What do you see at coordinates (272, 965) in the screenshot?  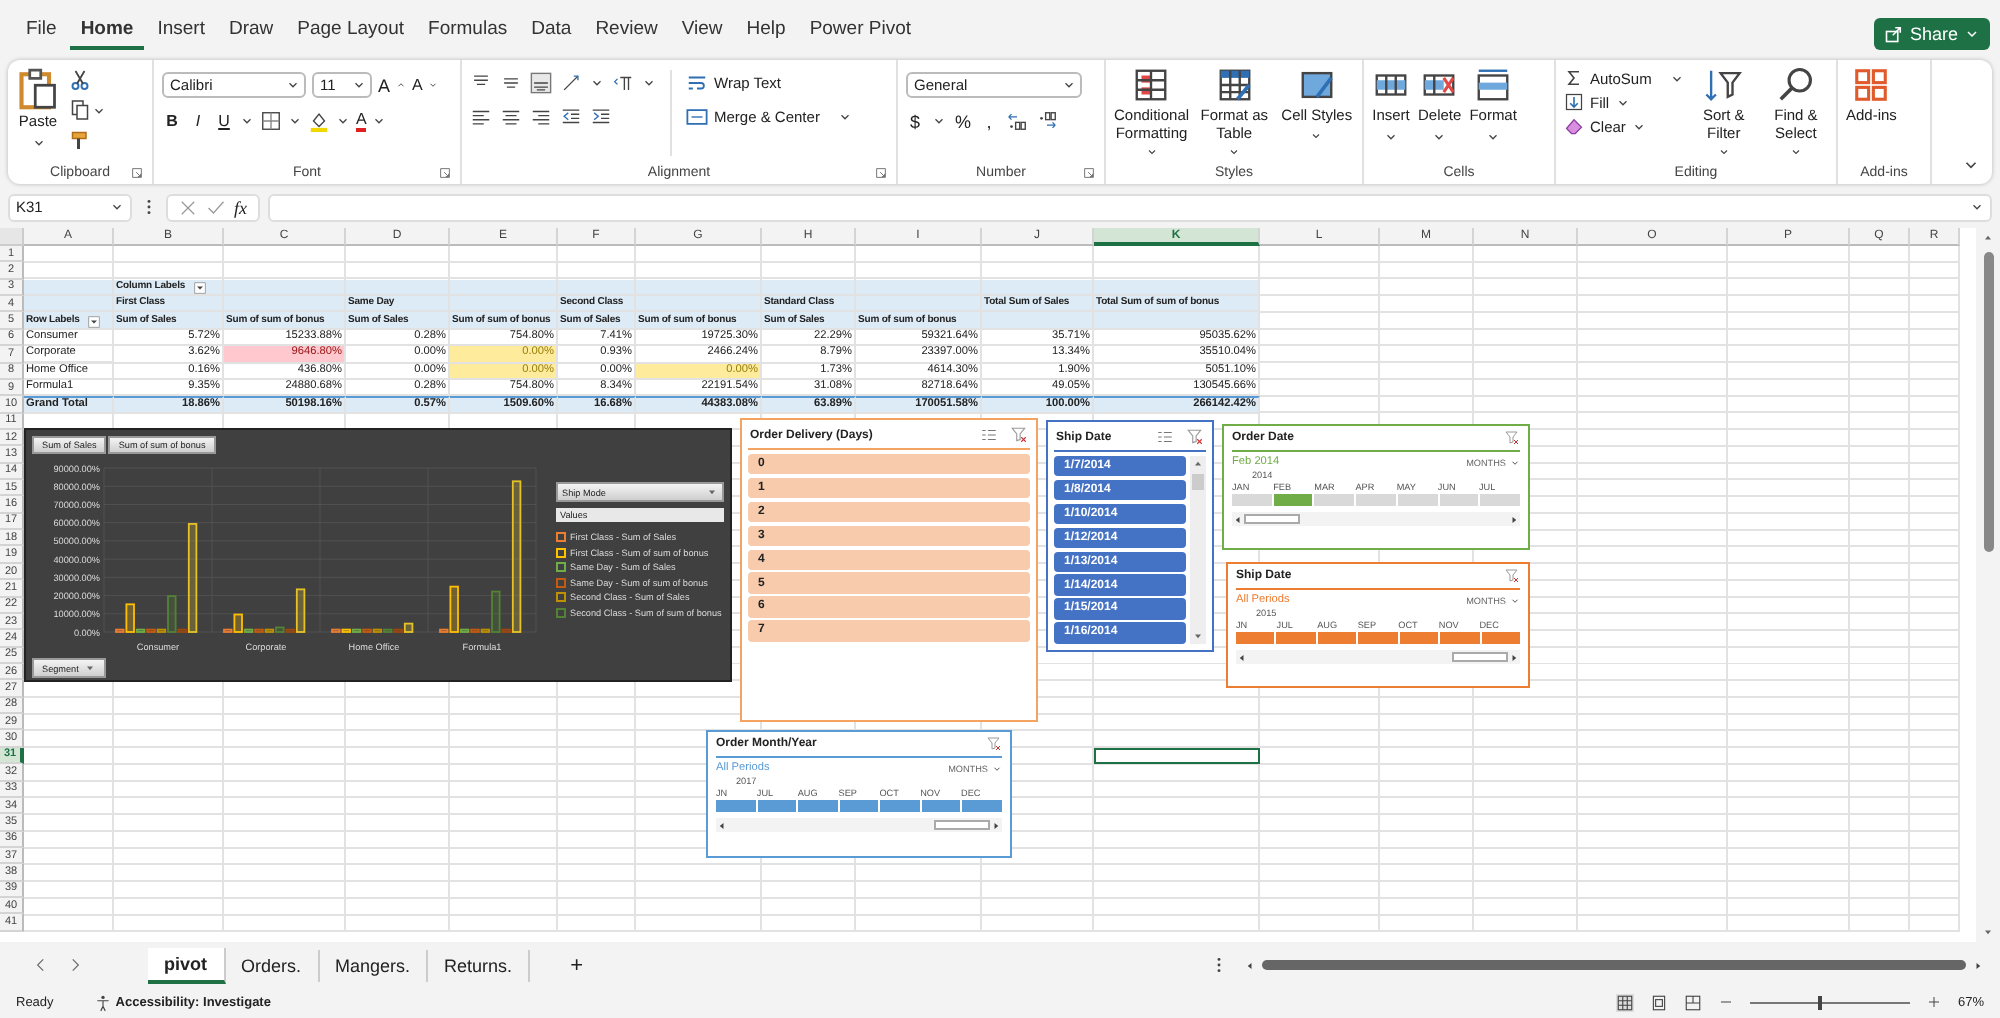 I see `sheet-tab: Orders.` at bounding box center [272, 965].